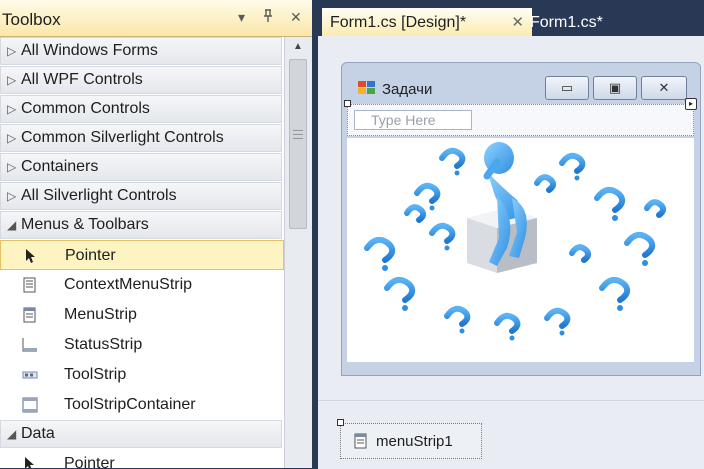 This screenshot has height=469, width=704. What do you see at coordinates (141, 138) in the screenshot?
I see `category-common-silverlight-controls: ▷ Common Silverlight Controls` at bounding box center [141, 138].